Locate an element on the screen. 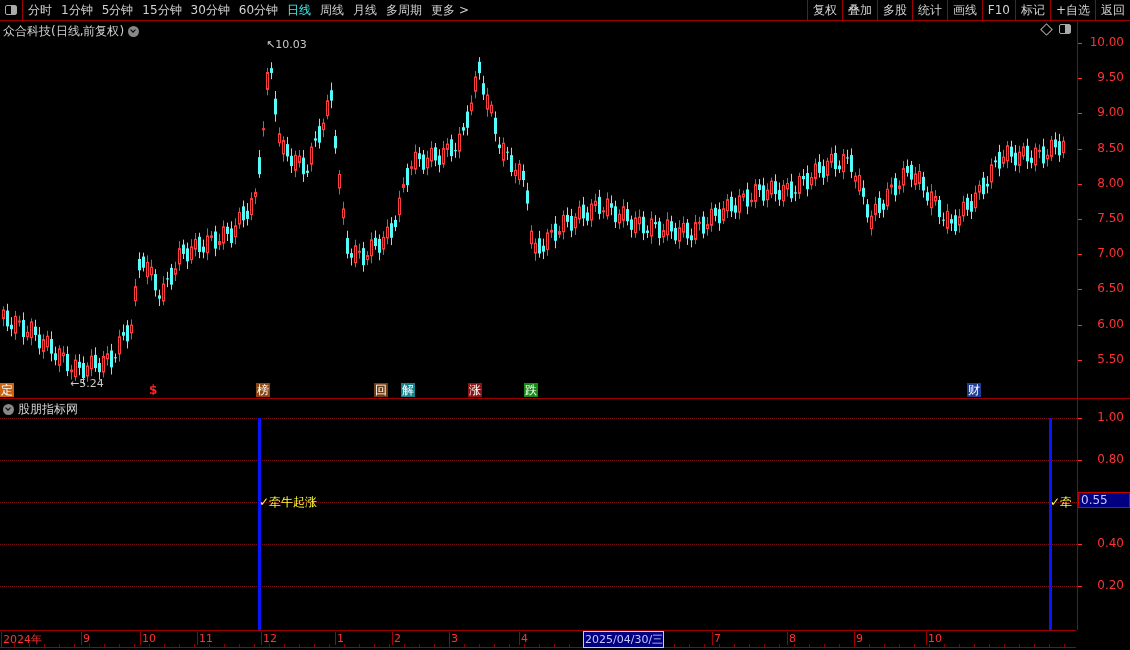 The image size is (1130, 650). axis-label: 2024年 is located at coordinates (21, 639).